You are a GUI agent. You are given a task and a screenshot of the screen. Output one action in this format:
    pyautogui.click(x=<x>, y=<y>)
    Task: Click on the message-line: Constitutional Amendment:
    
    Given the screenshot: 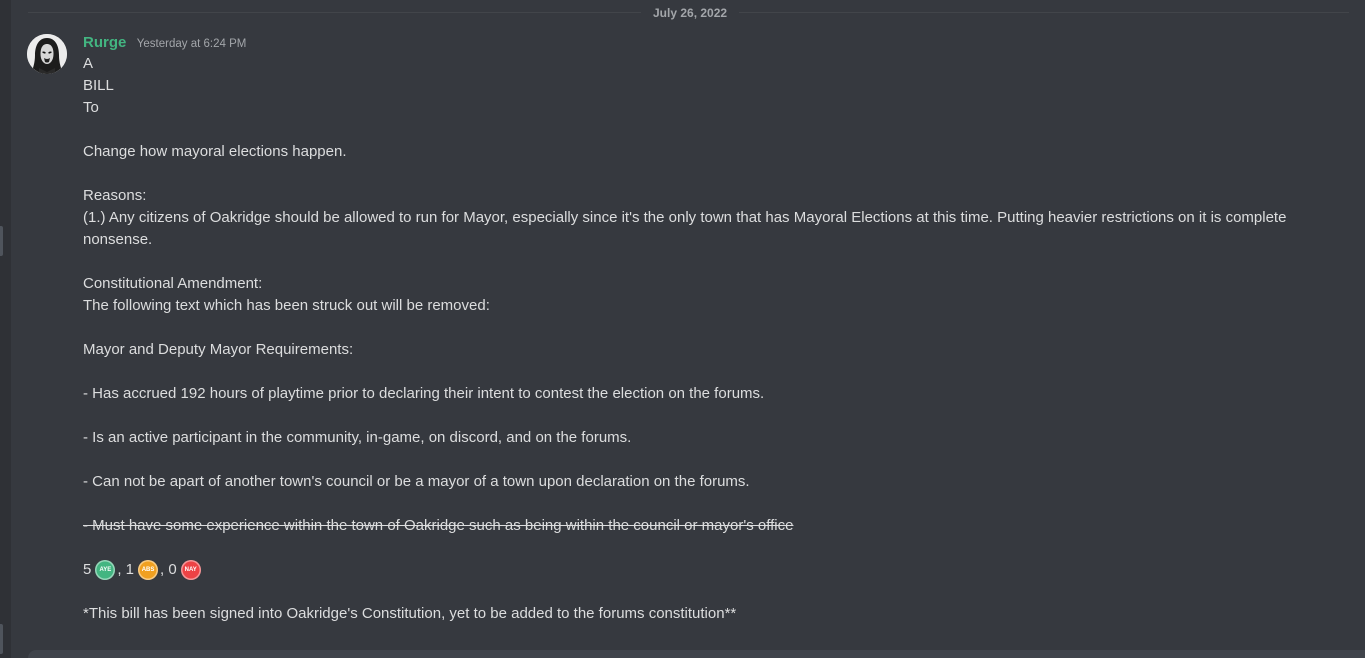 What is the action you would take?
    pyautogui.click(x=173, y=283)
    